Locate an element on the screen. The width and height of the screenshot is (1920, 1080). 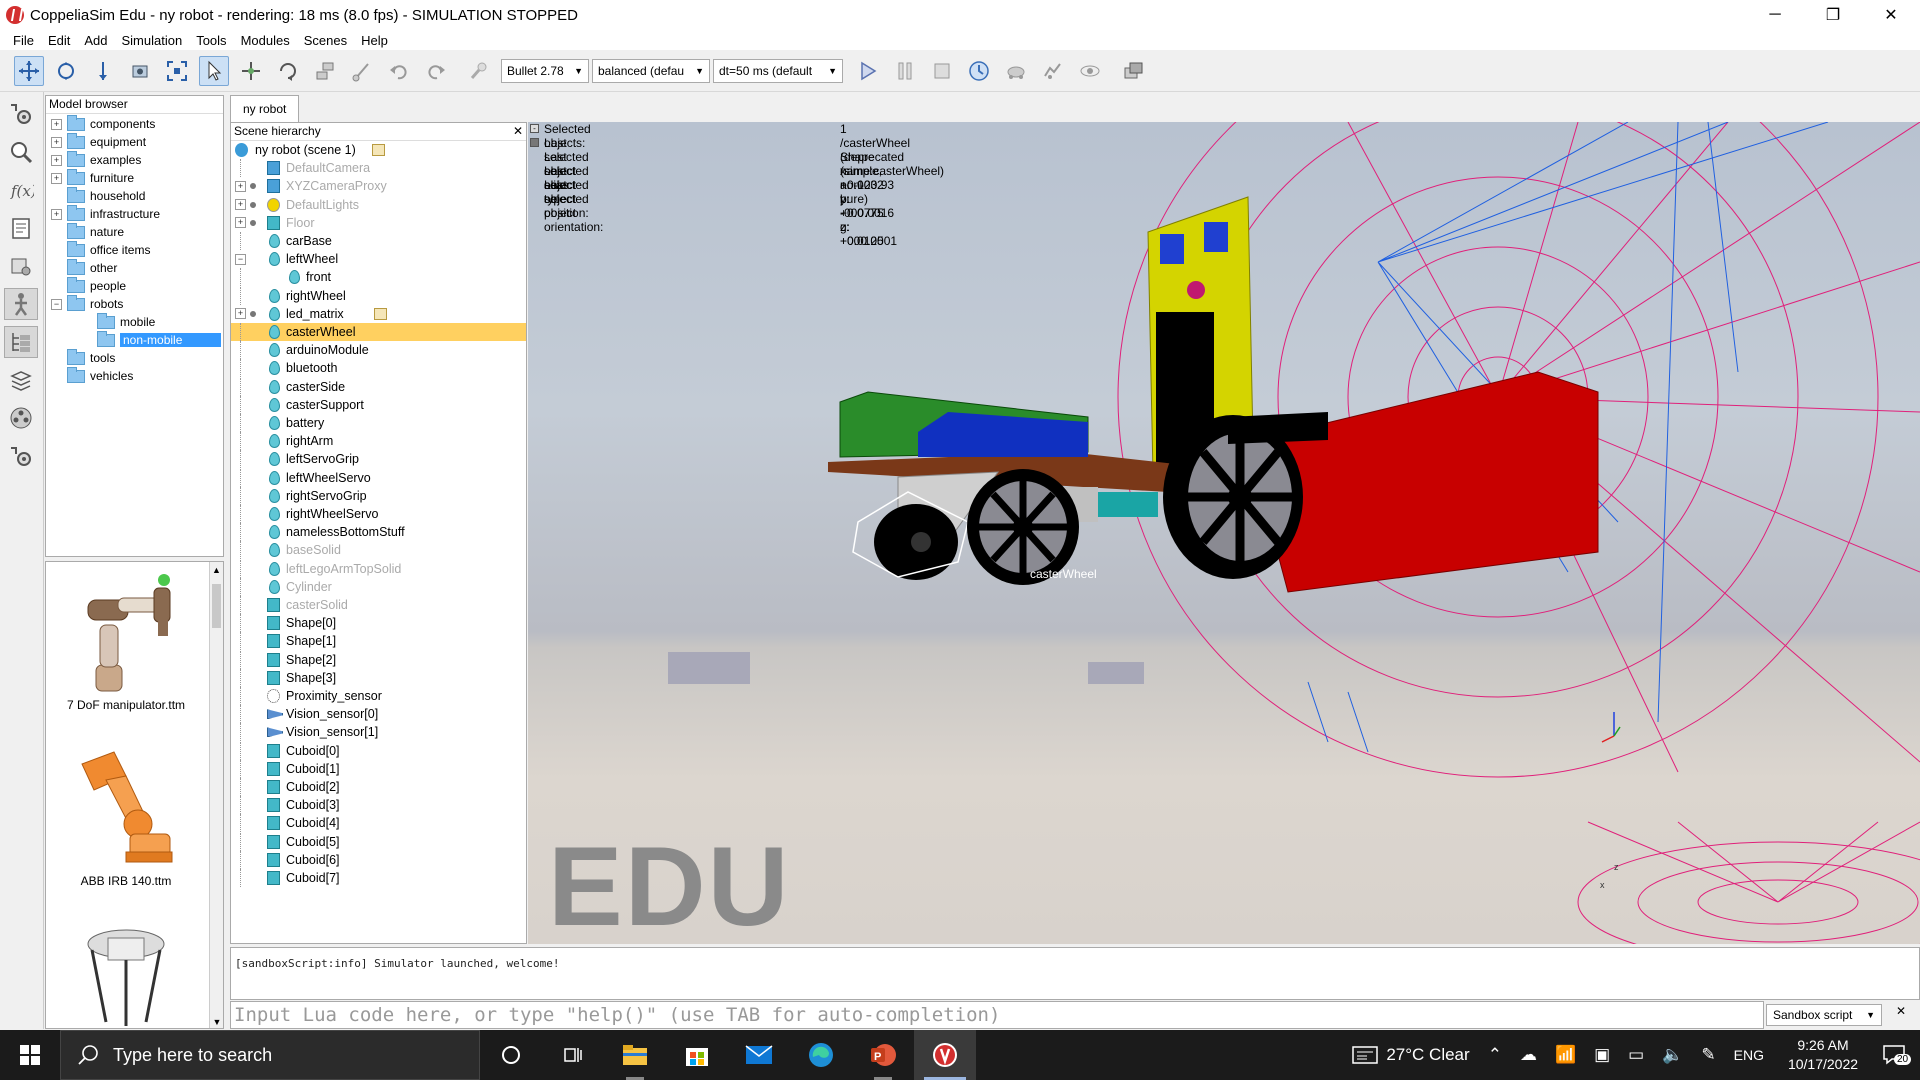
minimize-button: ─ is located at coordinates (1775, 15).